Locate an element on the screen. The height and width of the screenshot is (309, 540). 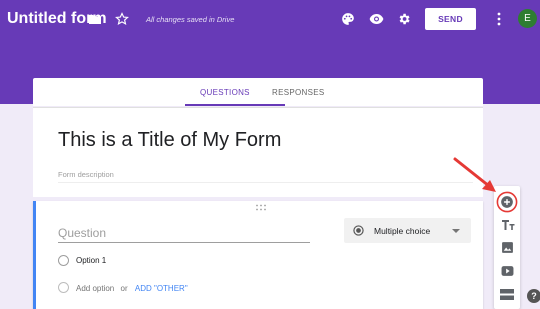
or-label: or is located at coordinates (124, 288).